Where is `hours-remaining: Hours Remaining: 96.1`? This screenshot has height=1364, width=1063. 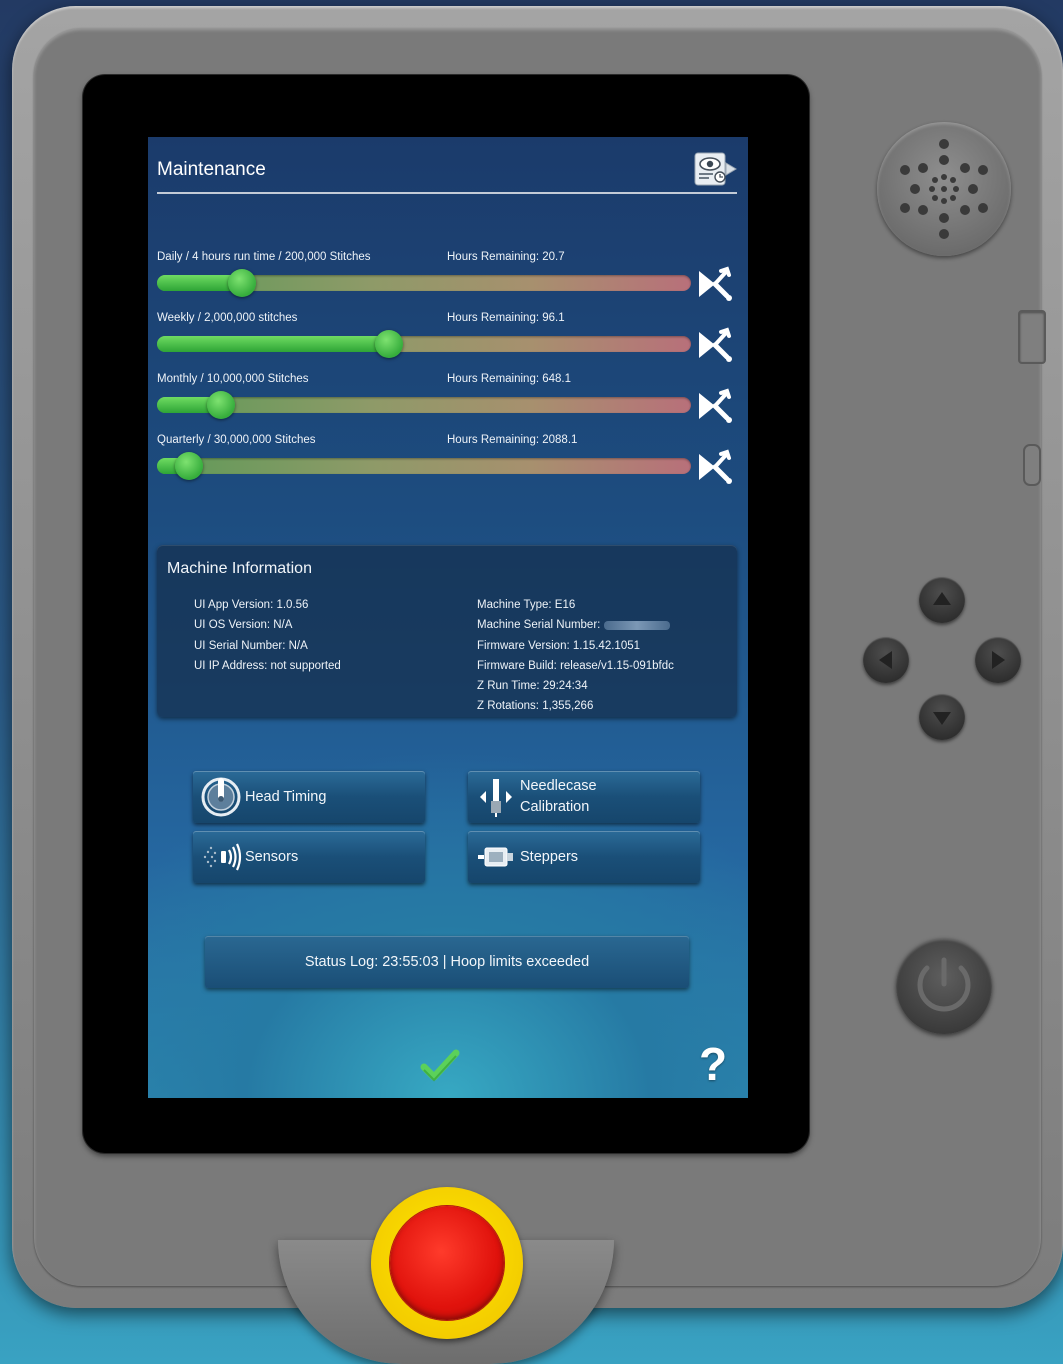 hours-remaining: Hours Remaining: 96.1 is located at coordinates (506, 318).